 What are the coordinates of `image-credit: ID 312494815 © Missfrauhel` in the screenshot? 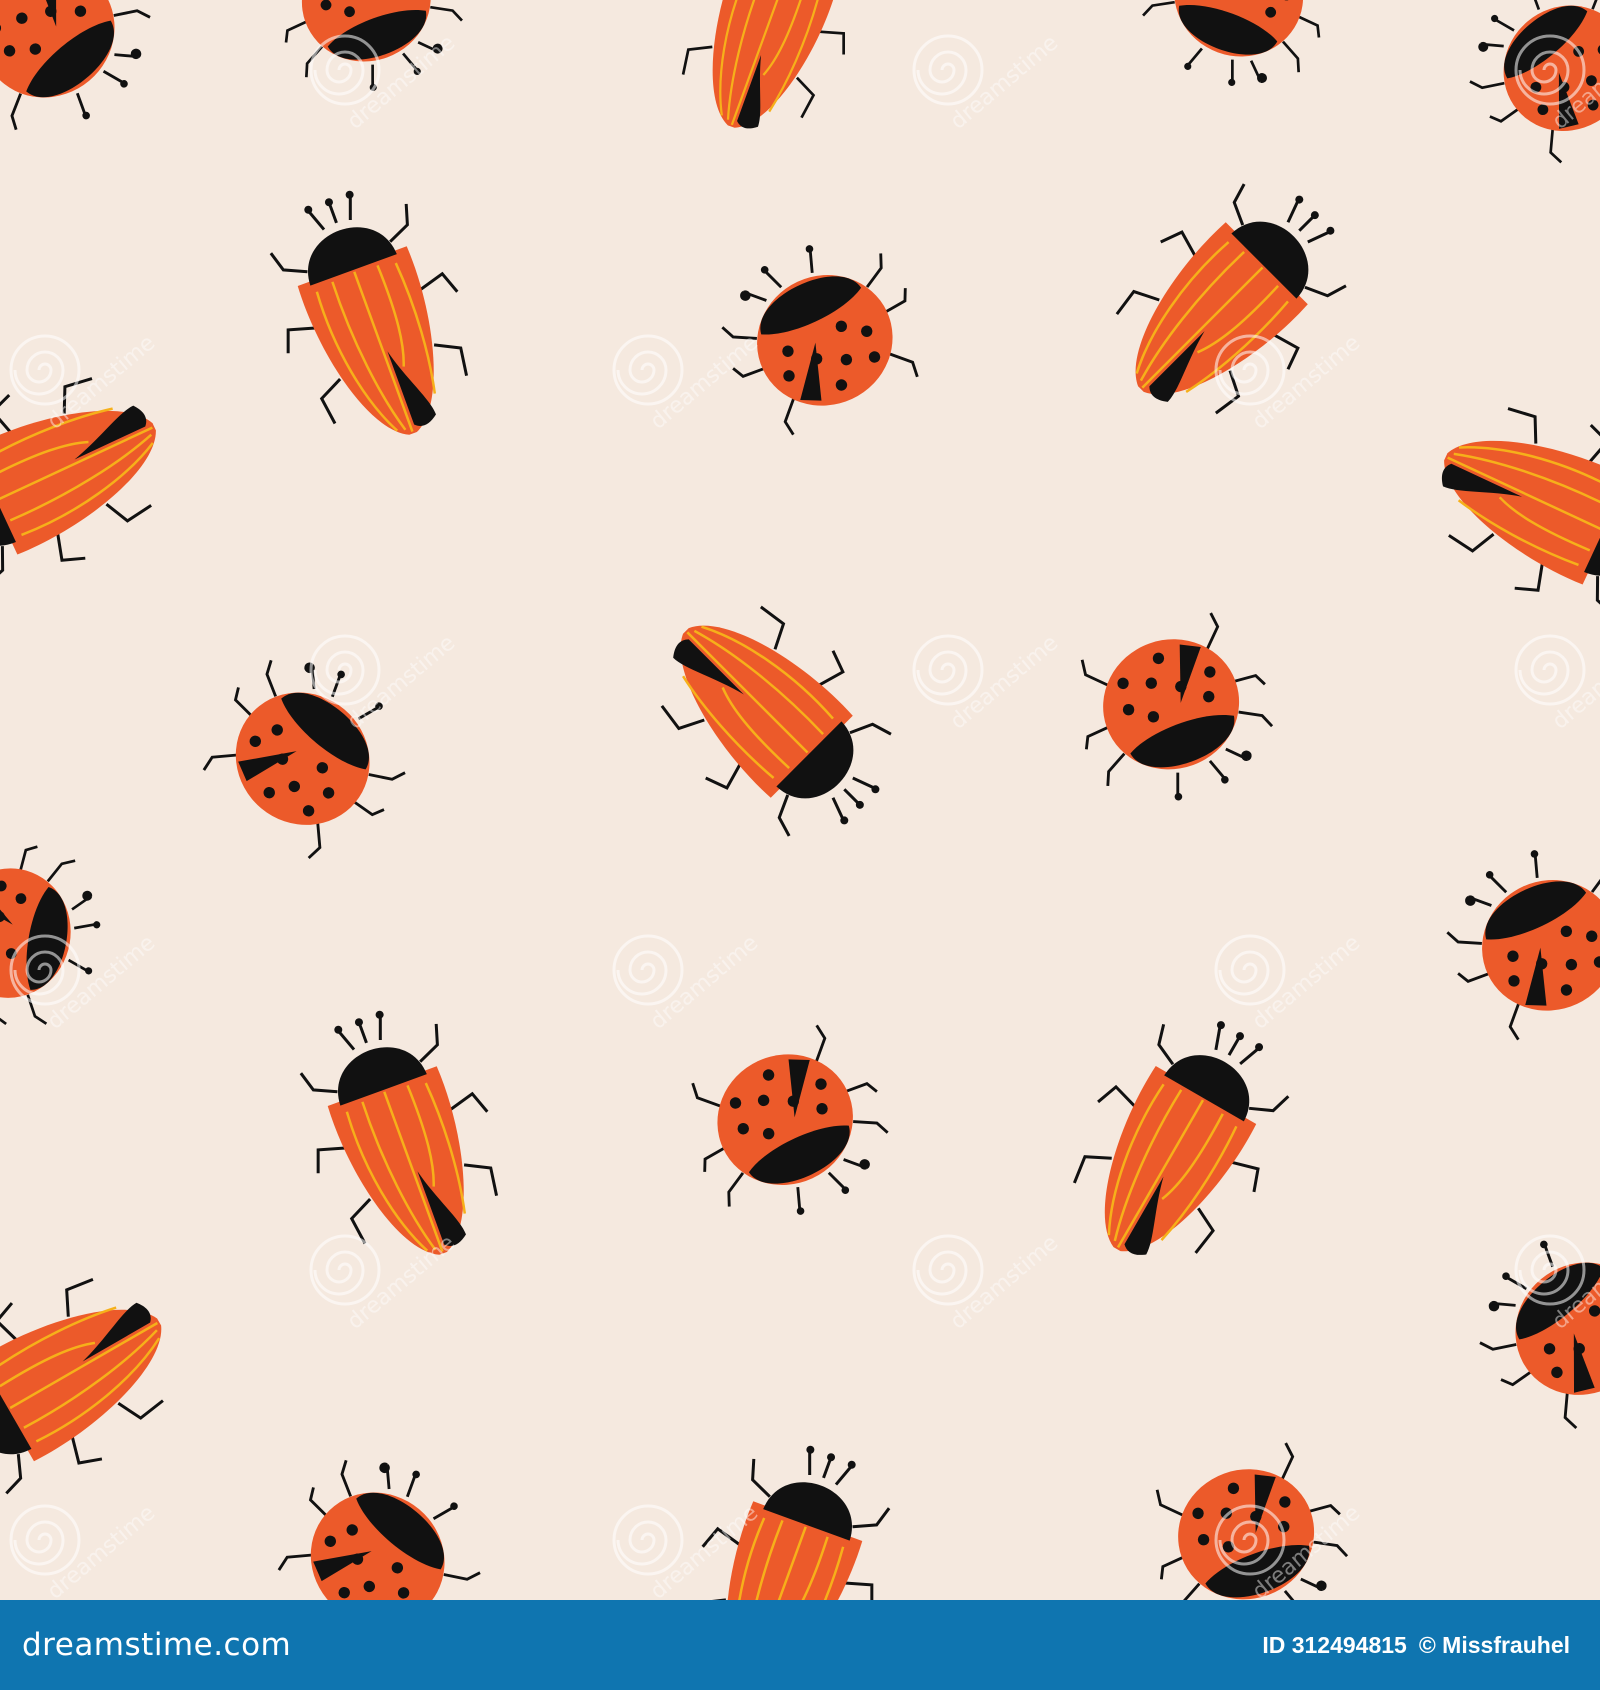 It's located at (1416, 1645).